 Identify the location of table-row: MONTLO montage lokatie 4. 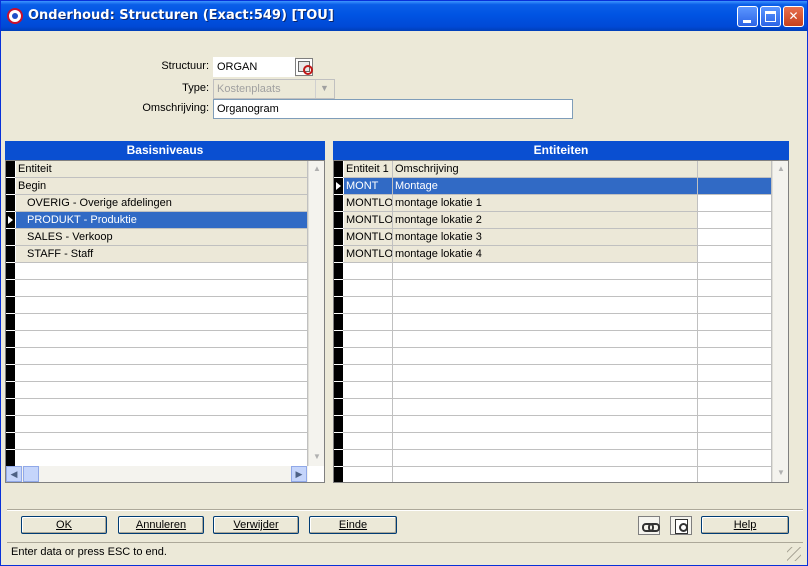
(553, 254).